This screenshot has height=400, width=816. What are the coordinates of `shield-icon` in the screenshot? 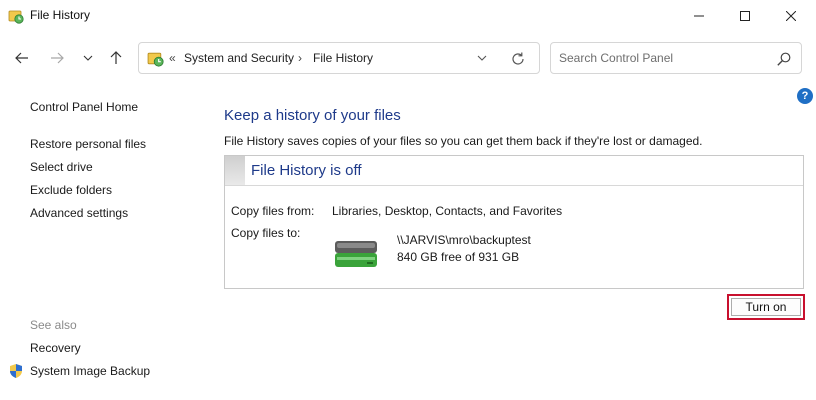 It's located at (16, 371).